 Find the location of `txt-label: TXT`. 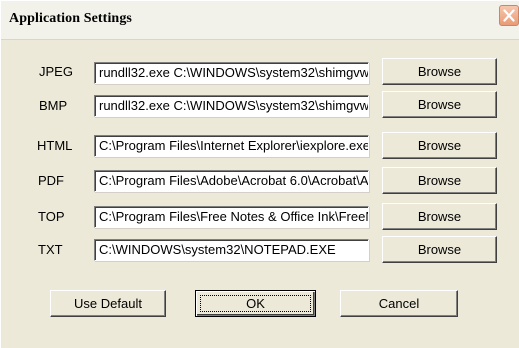

txt-label: TXT is located at coordinates (50, 249).